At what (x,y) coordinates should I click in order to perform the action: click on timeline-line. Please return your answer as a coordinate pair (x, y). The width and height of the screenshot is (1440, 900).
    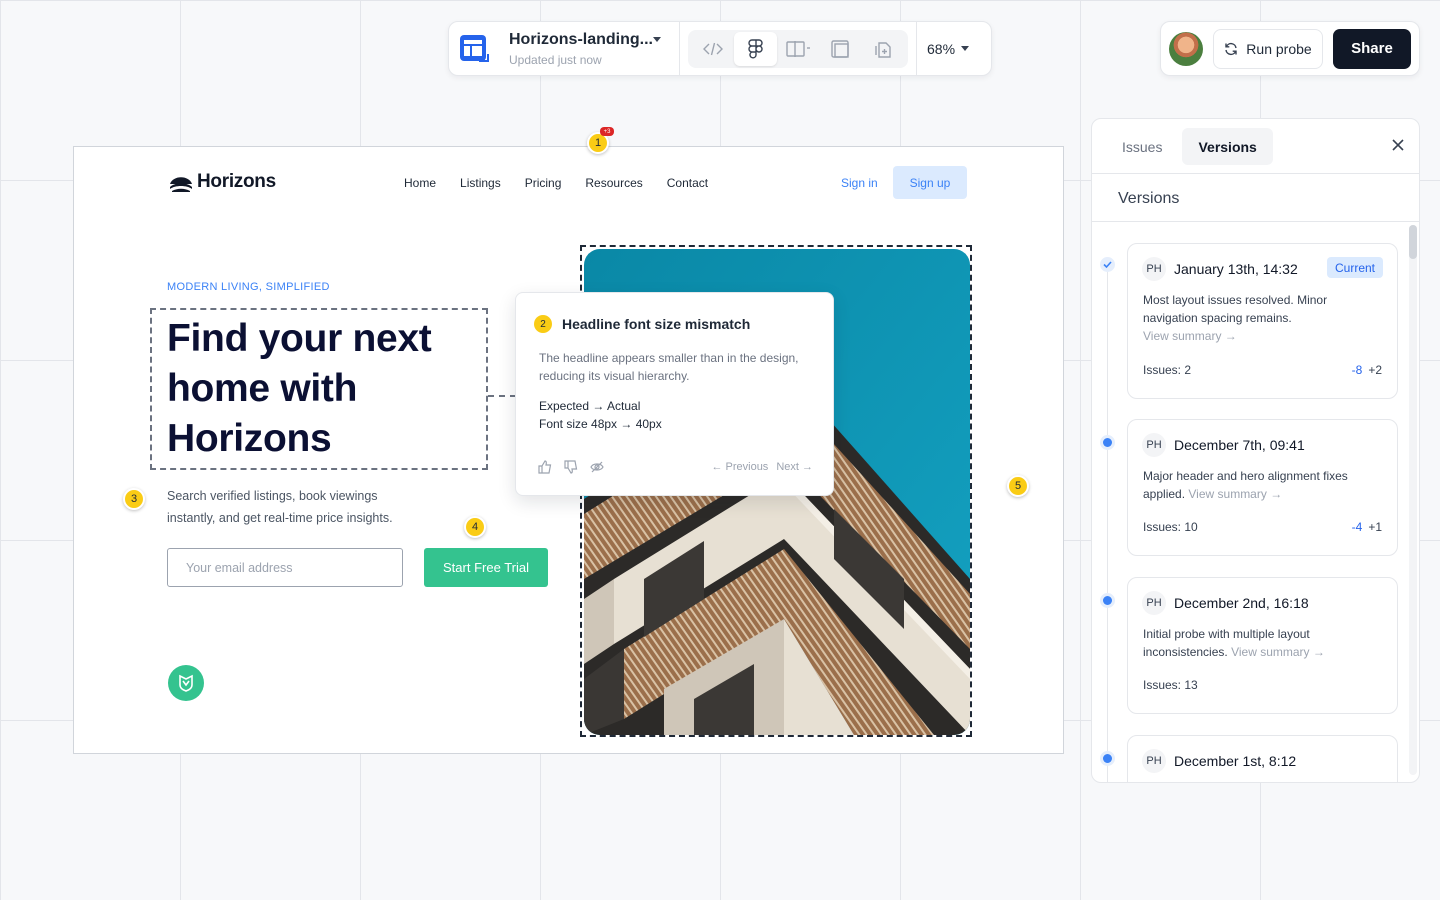
    Looking at the image, I should click on (1107, 523).